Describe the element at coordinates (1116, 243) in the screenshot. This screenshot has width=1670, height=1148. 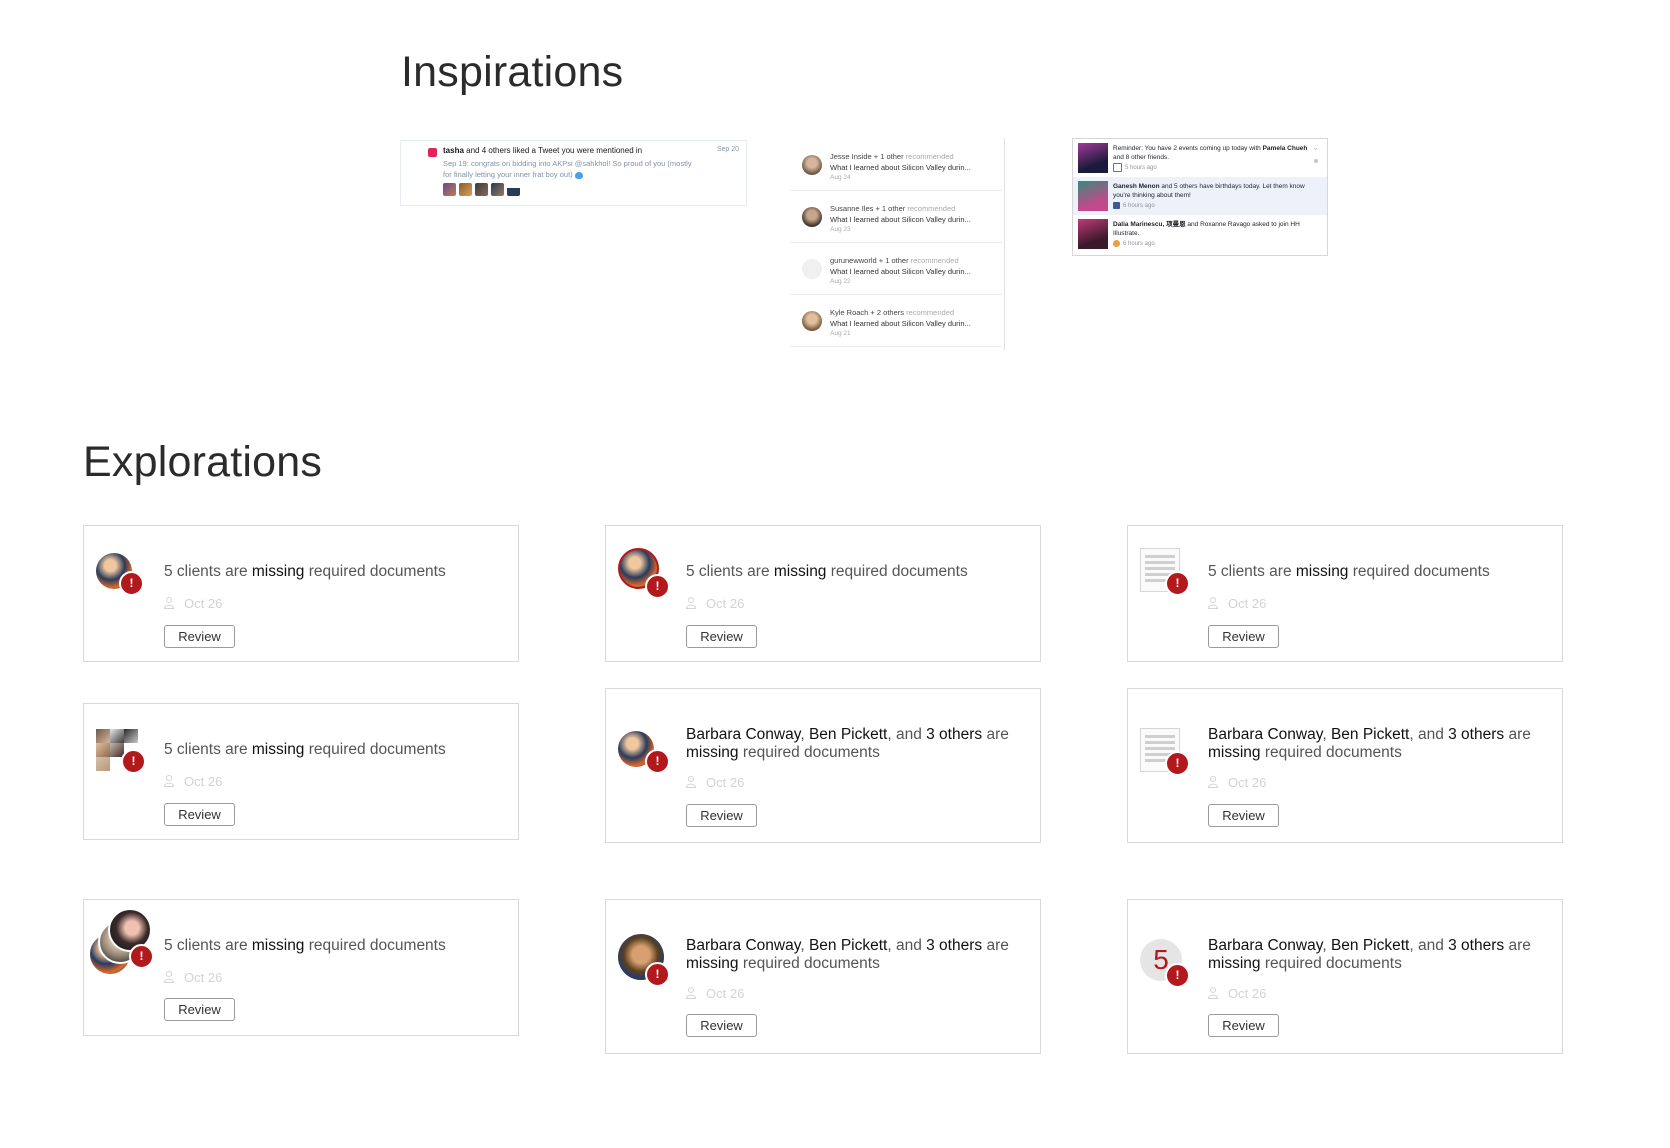
I see `group-icon` at that location.